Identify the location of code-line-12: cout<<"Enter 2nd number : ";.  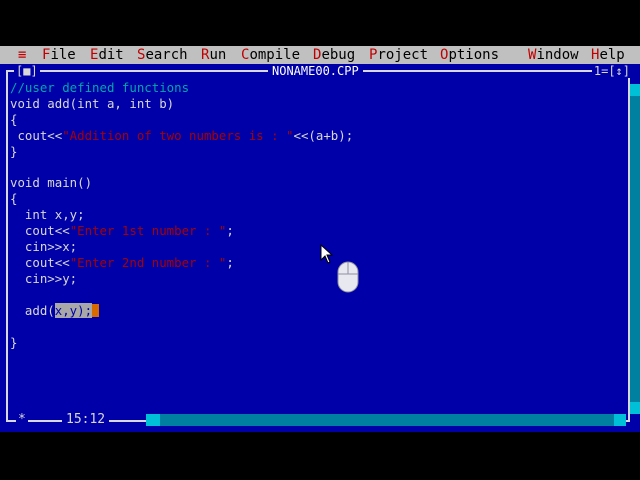
(122, 262).